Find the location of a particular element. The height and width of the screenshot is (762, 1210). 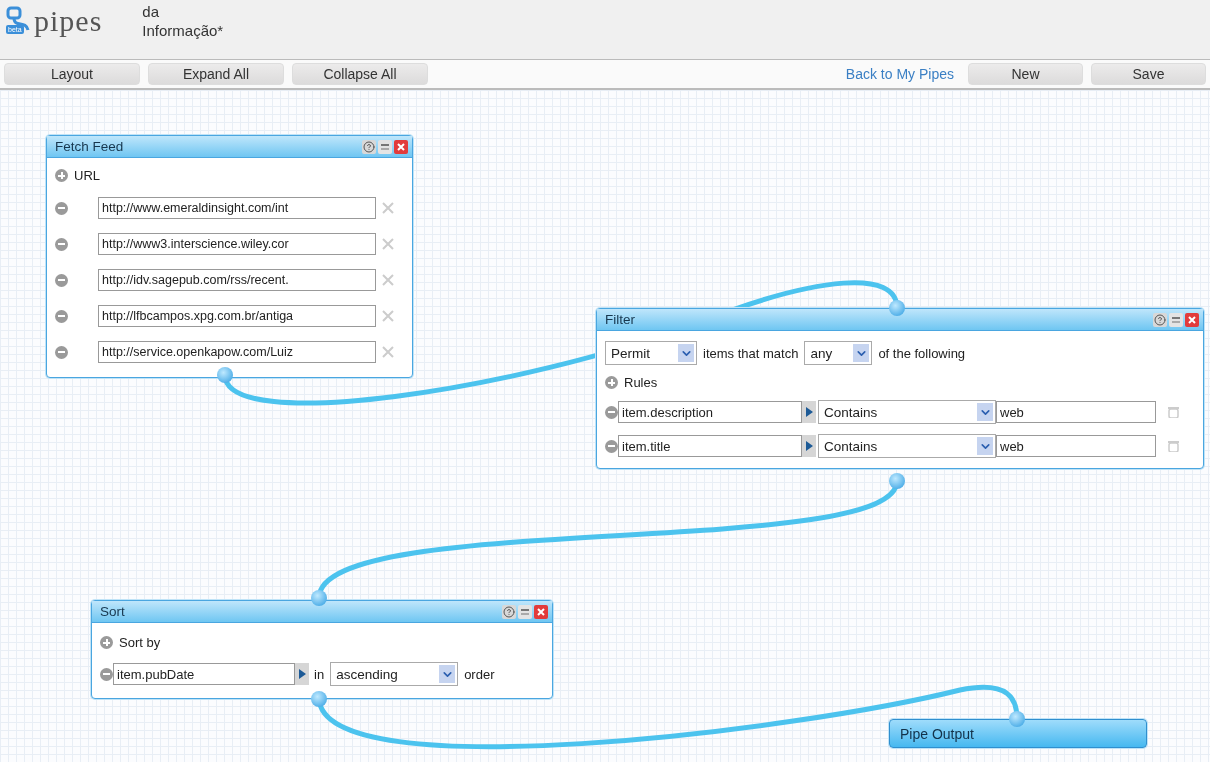

toolbar-button: Expand All is located at coordinates (216, 74).